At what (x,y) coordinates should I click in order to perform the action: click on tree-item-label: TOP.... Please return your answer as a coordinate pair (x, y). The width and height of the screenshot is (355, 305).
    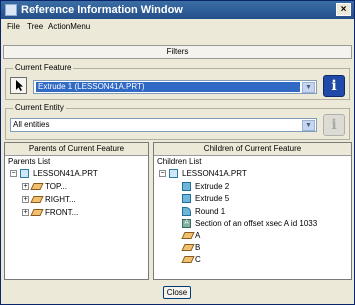
    Looking at the image, I should click on (56, 186).